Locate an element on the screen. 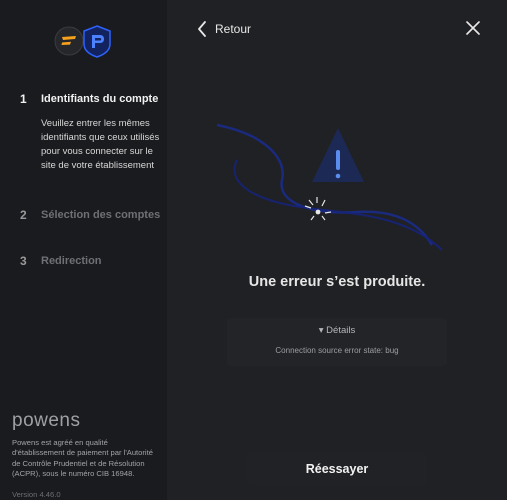 Image resolution: width=507 pixels, height=500 pixels. powens-logo: powens is located at coordinates (46, 420).